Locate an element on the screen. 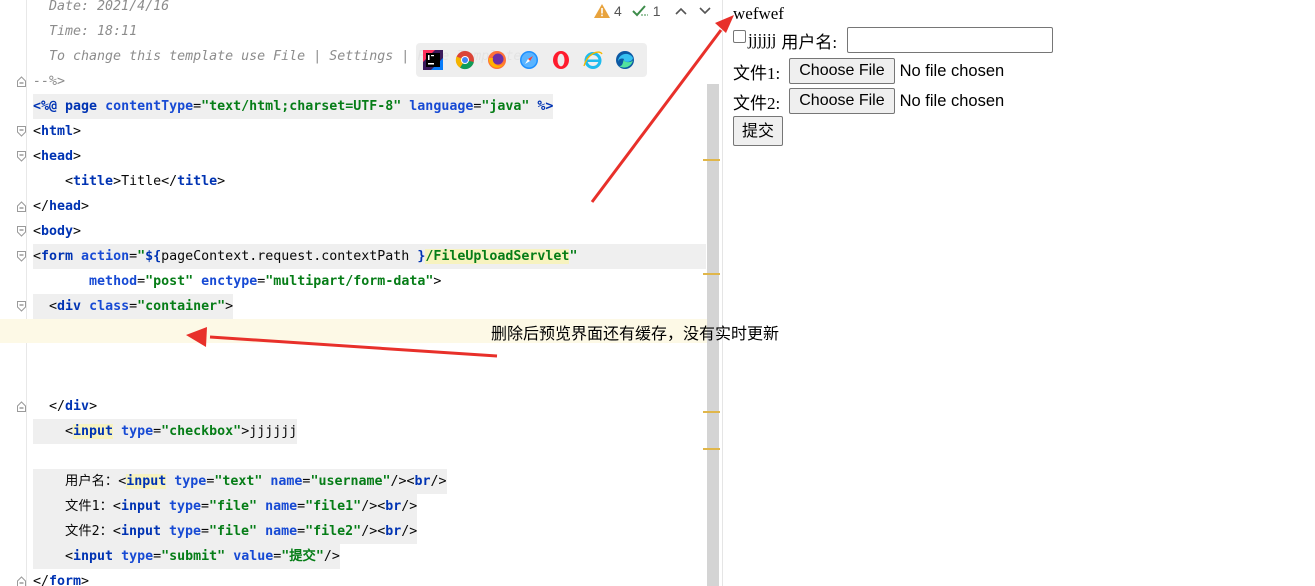 The width and height of the screenshot is (1315, 586). annotation-arrow-to-editor is located at coordinates (353, 346).